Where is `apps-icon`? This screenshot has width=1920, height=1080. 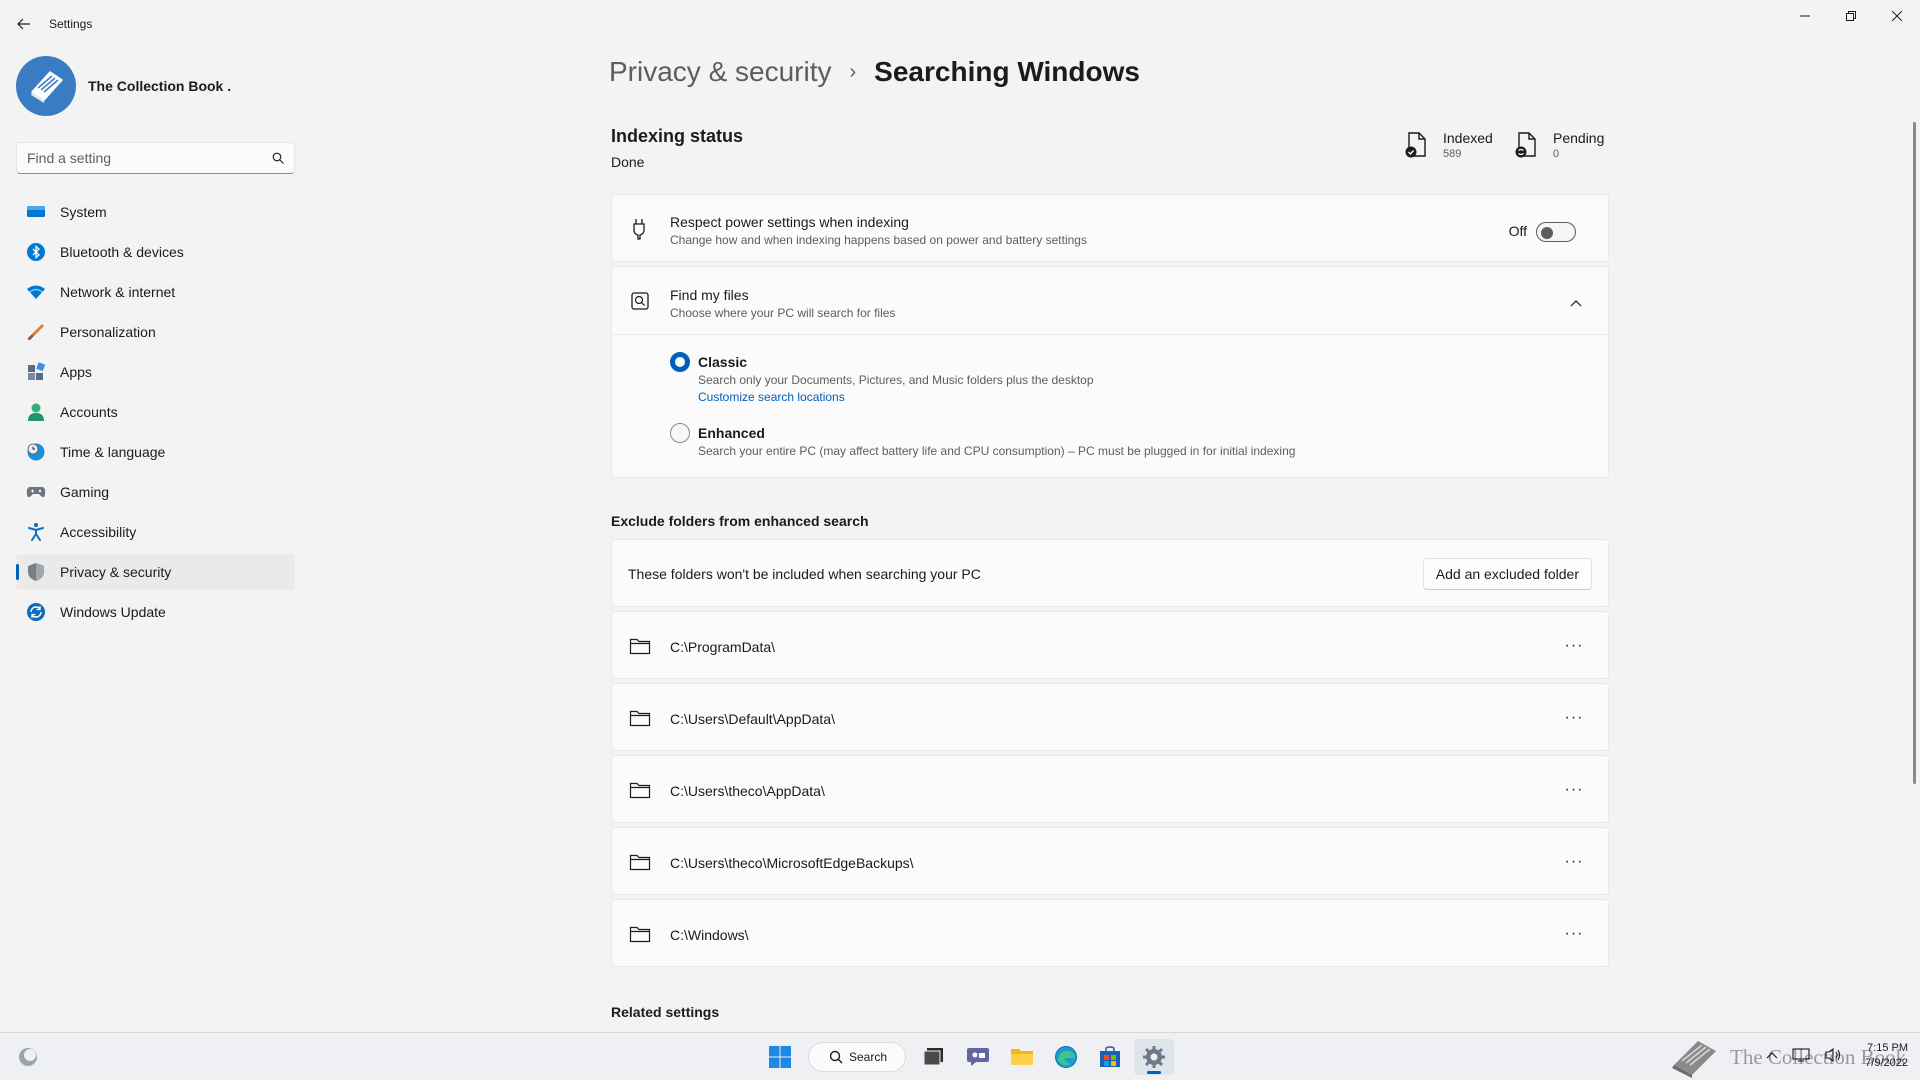
apps-icon is located at coordinates (36, 372).